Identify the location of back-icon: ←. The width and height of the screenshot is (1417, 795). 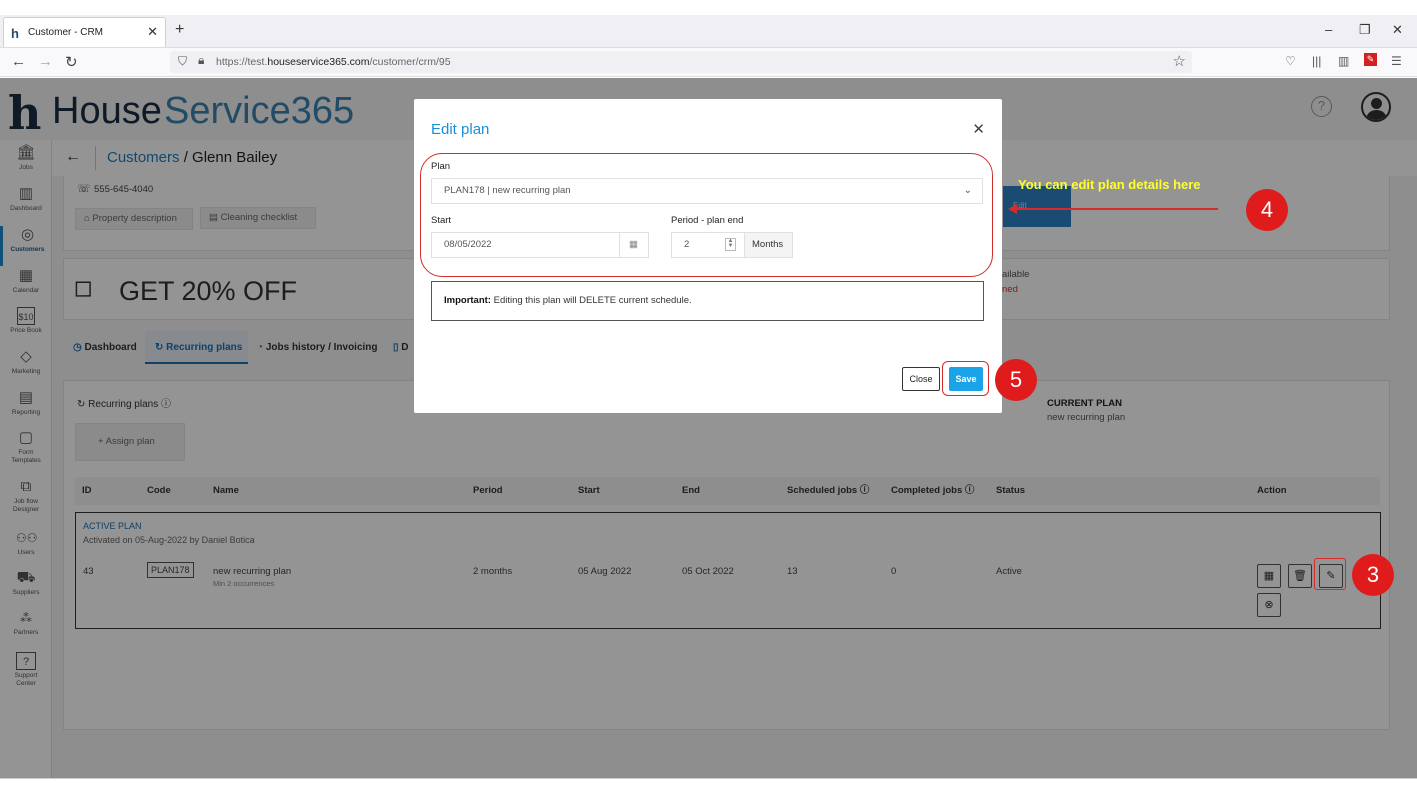
(18, 61).